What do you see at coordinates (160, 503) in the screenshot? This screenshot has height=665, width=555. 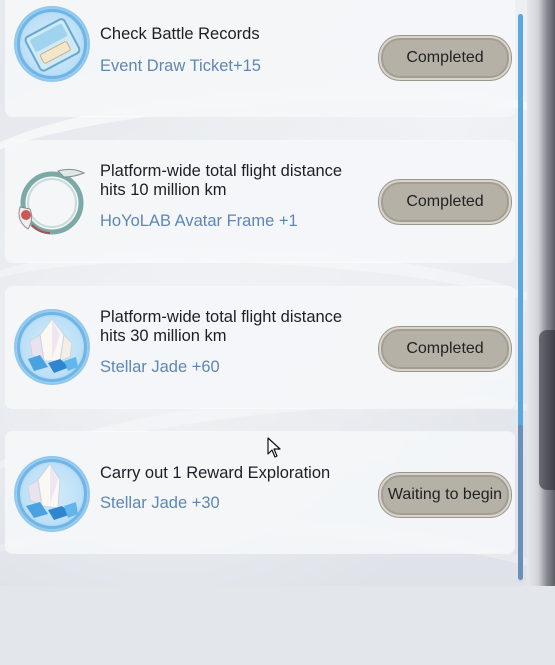 I see `task-reward: Stellar Jade +30` at bounding box center [160, 503].